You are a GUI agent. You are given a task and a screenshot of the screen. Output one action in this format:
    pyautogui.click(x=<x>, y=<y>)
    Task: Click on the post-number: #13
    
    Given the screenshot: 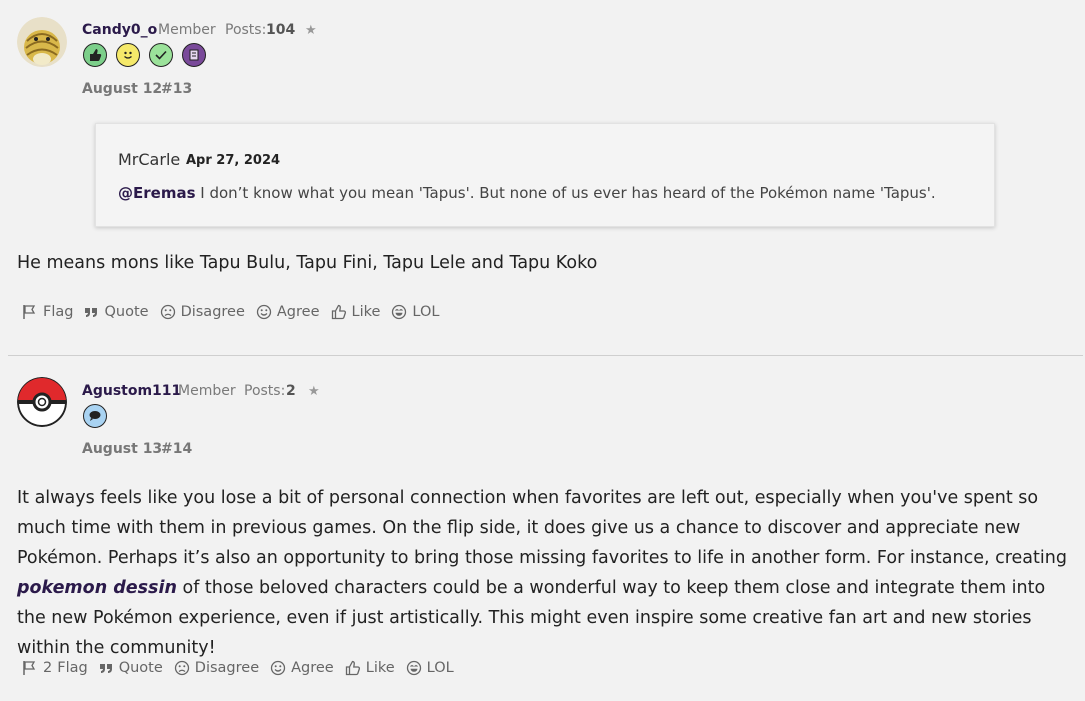 What is the action you would take?
    pyautogui.click(x=176, y=89)
    